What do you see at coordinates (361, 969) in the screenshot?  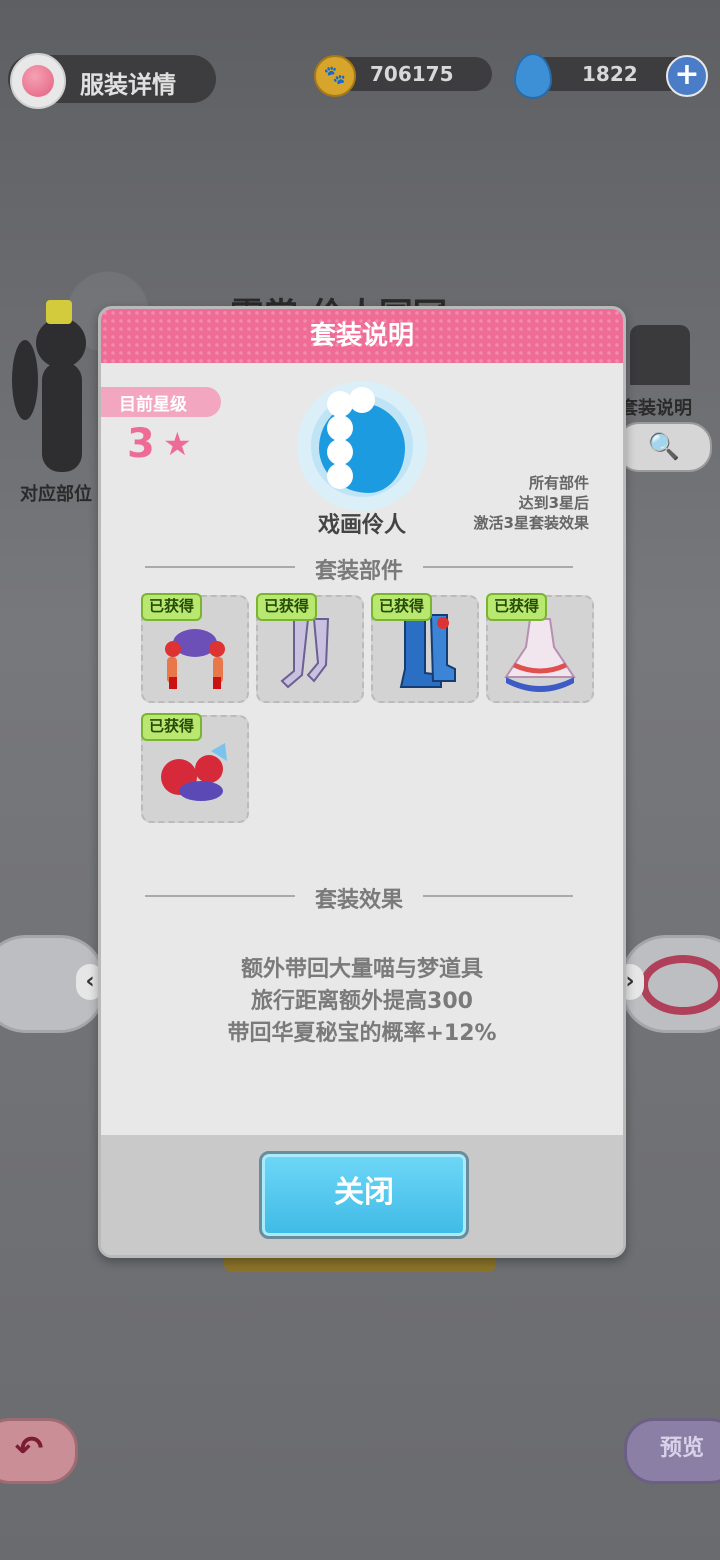 I see `effect-line: 额外带回大量喵与梦道具` at bounding box center [361, 969].